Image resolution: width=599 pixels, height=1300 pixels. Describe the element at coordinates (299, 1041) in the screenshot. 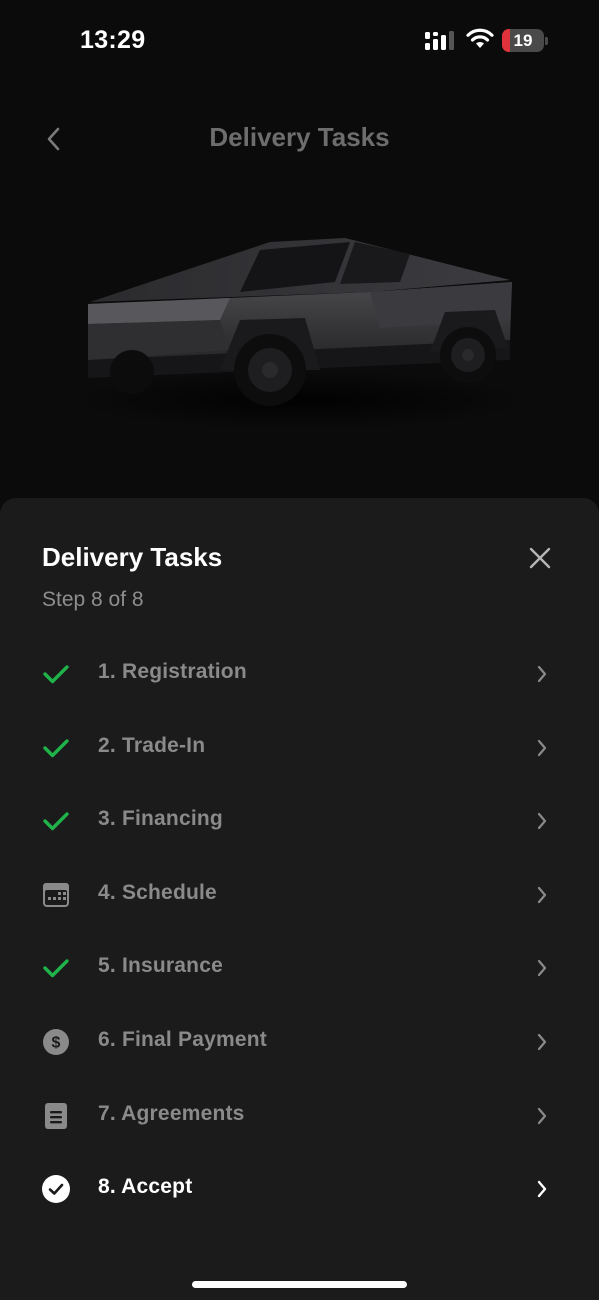

I see `task-row-final-payment: $ 6. Final Payment` at that location.